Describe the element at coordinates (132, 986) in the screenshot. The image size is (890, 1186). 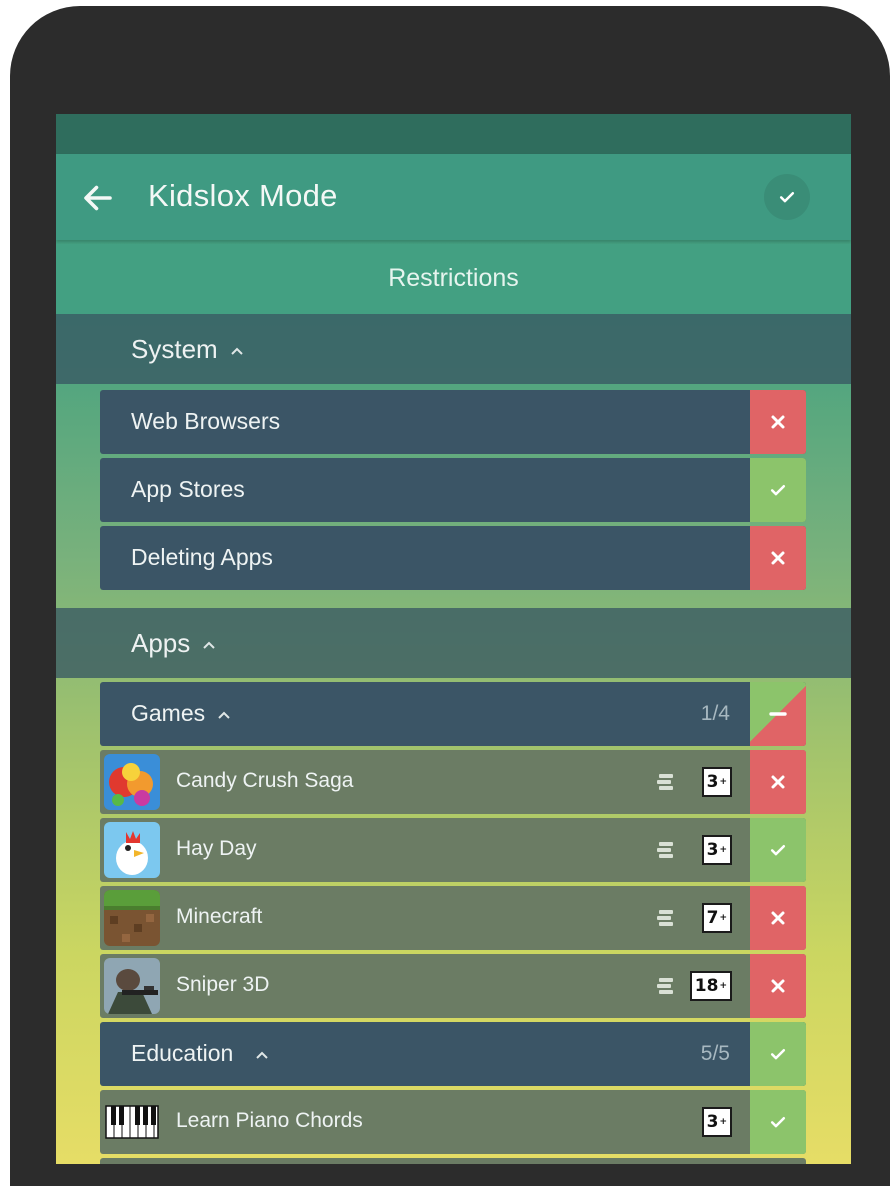
I see `sniper-3d-icon` at that location.